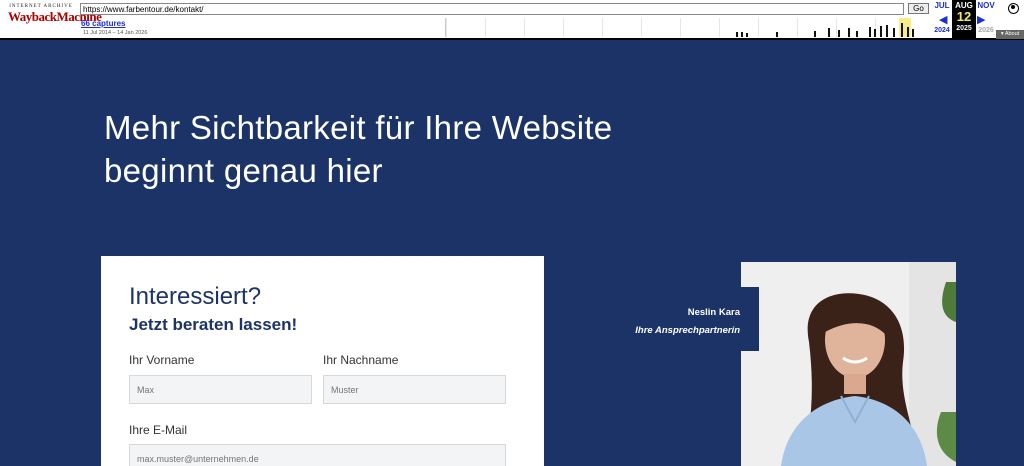 The image size is (1024, 466). I want to click on contact-person-tag: Neslin Kara Ihre Ansprechpartnerin, so click(680, 319).